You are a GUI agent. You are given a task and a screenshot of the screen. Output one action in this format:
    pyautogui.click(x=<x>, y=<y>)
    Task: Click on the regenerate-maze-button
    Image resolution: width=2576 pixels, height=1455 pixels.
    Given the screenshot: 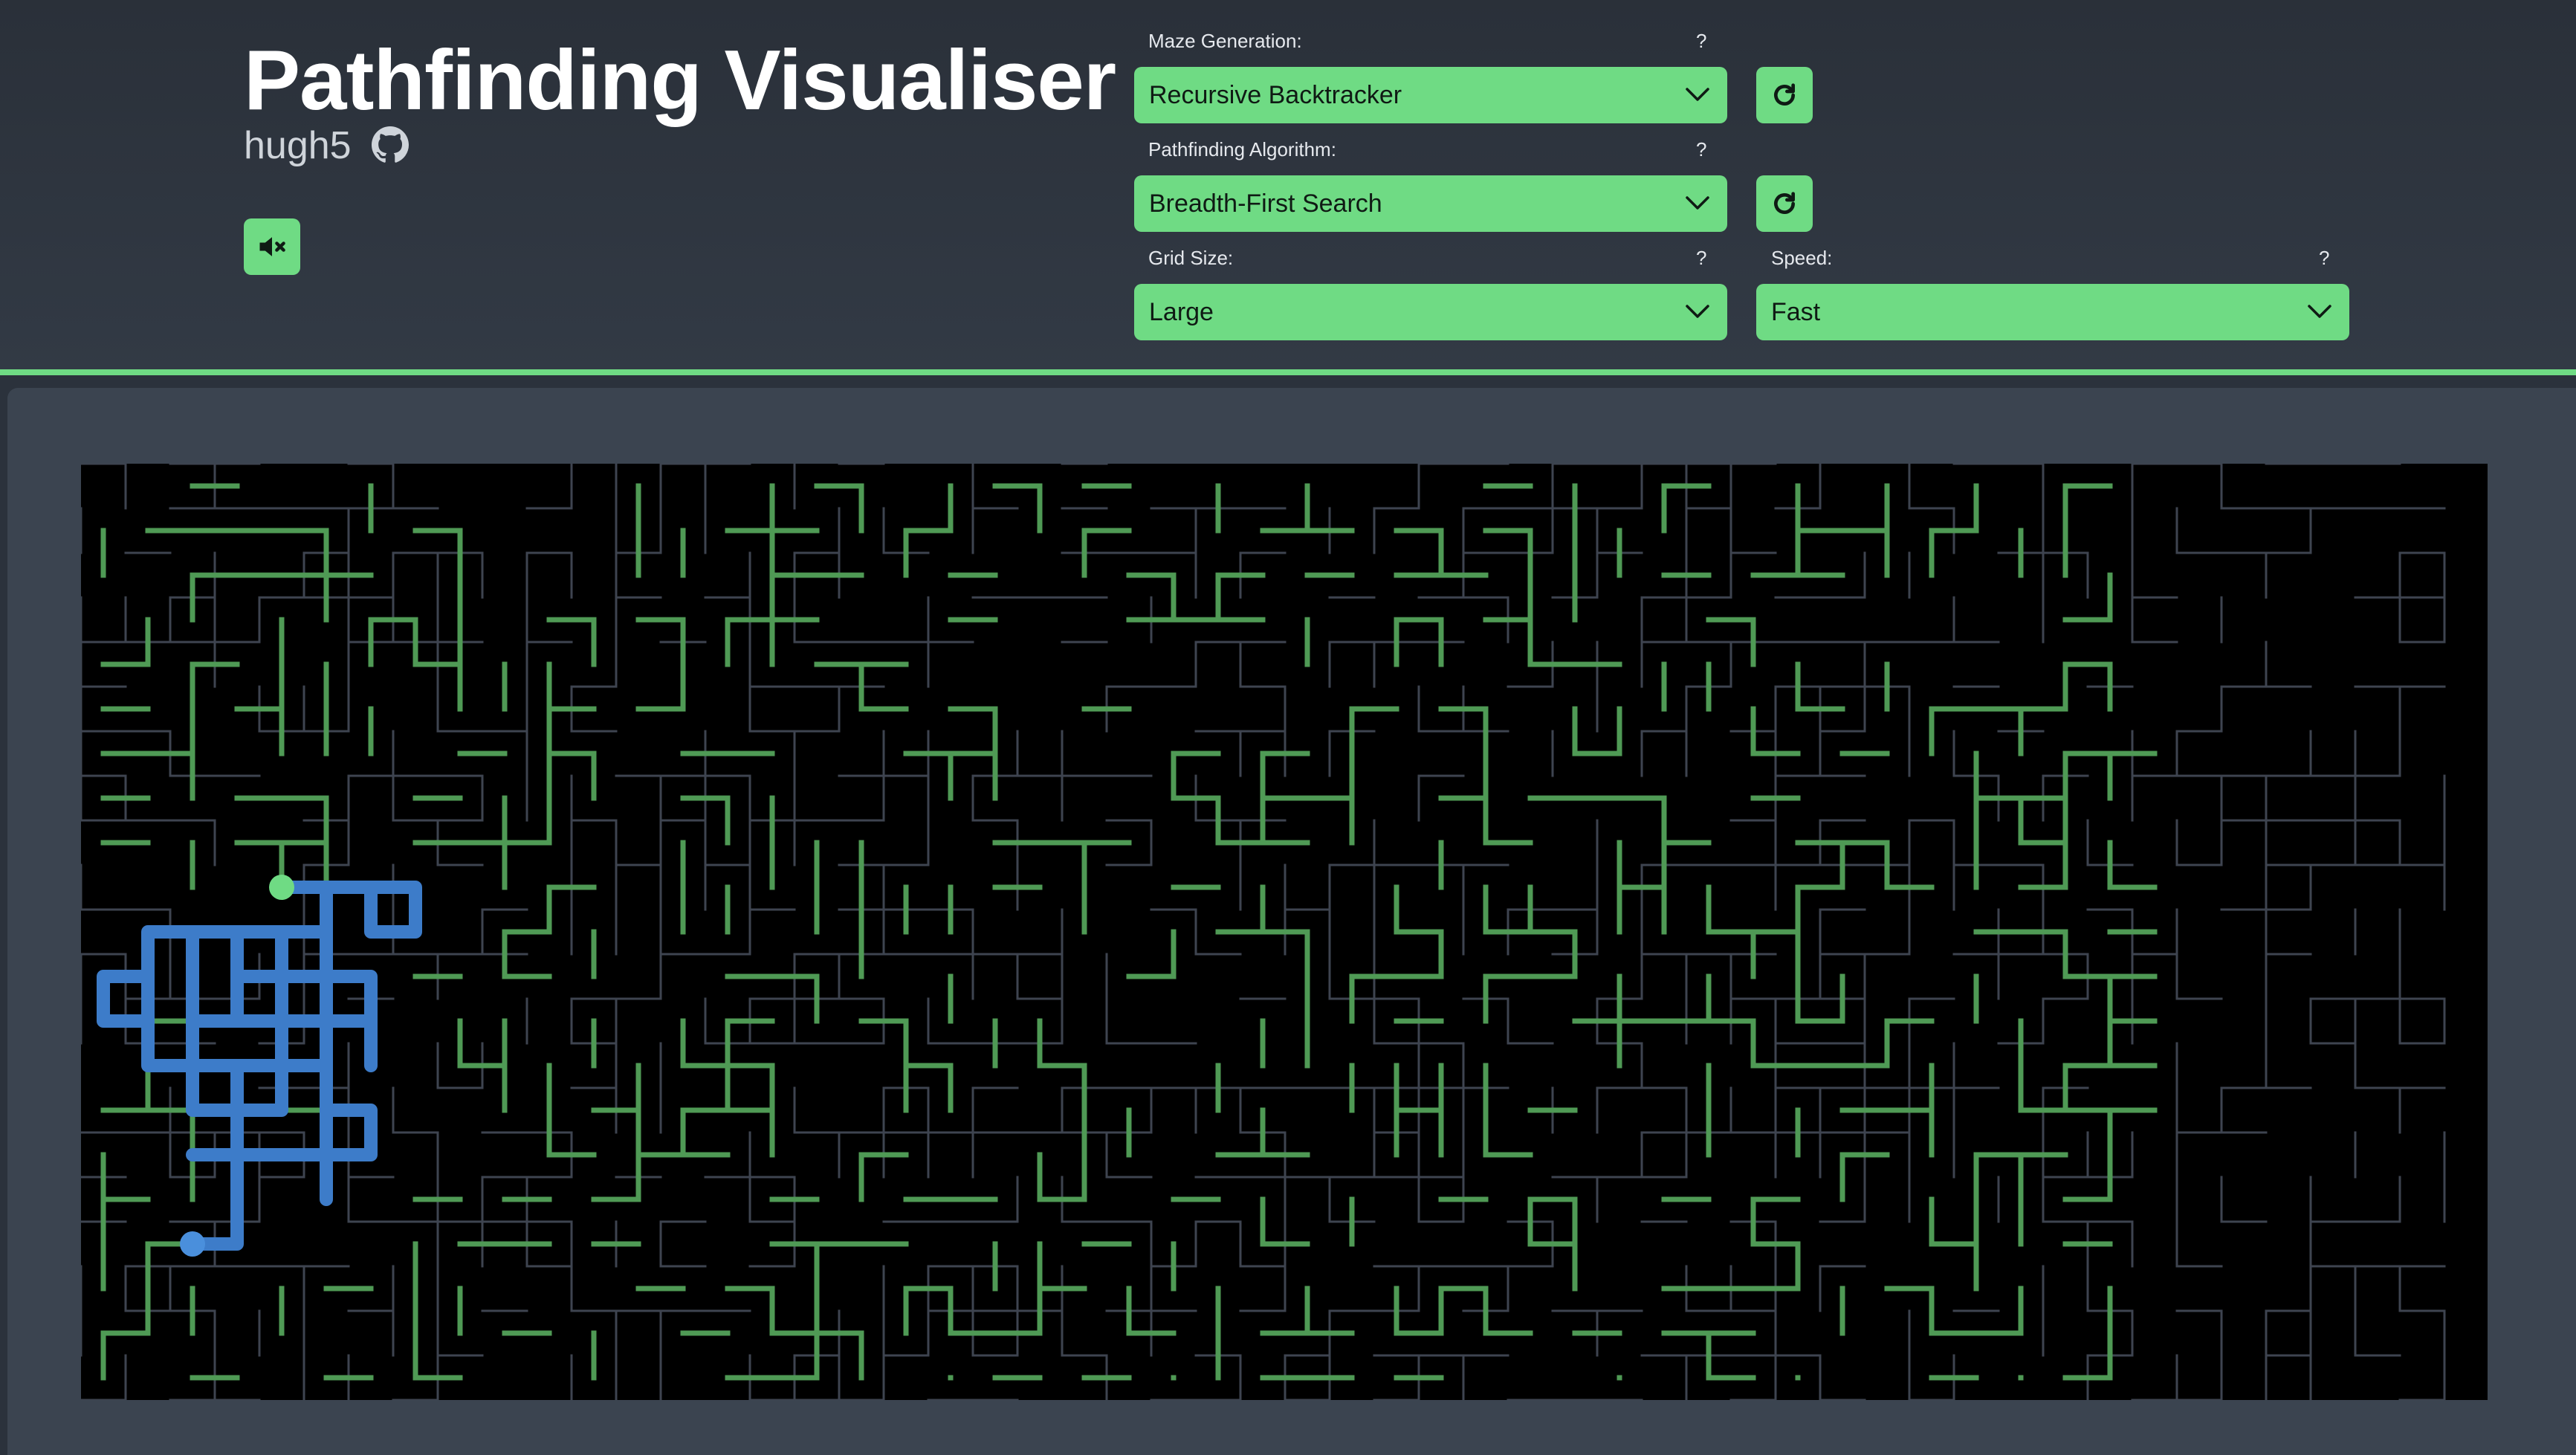 What is the action you would take?
    pyautogui.click(x=1784, y=95)
    